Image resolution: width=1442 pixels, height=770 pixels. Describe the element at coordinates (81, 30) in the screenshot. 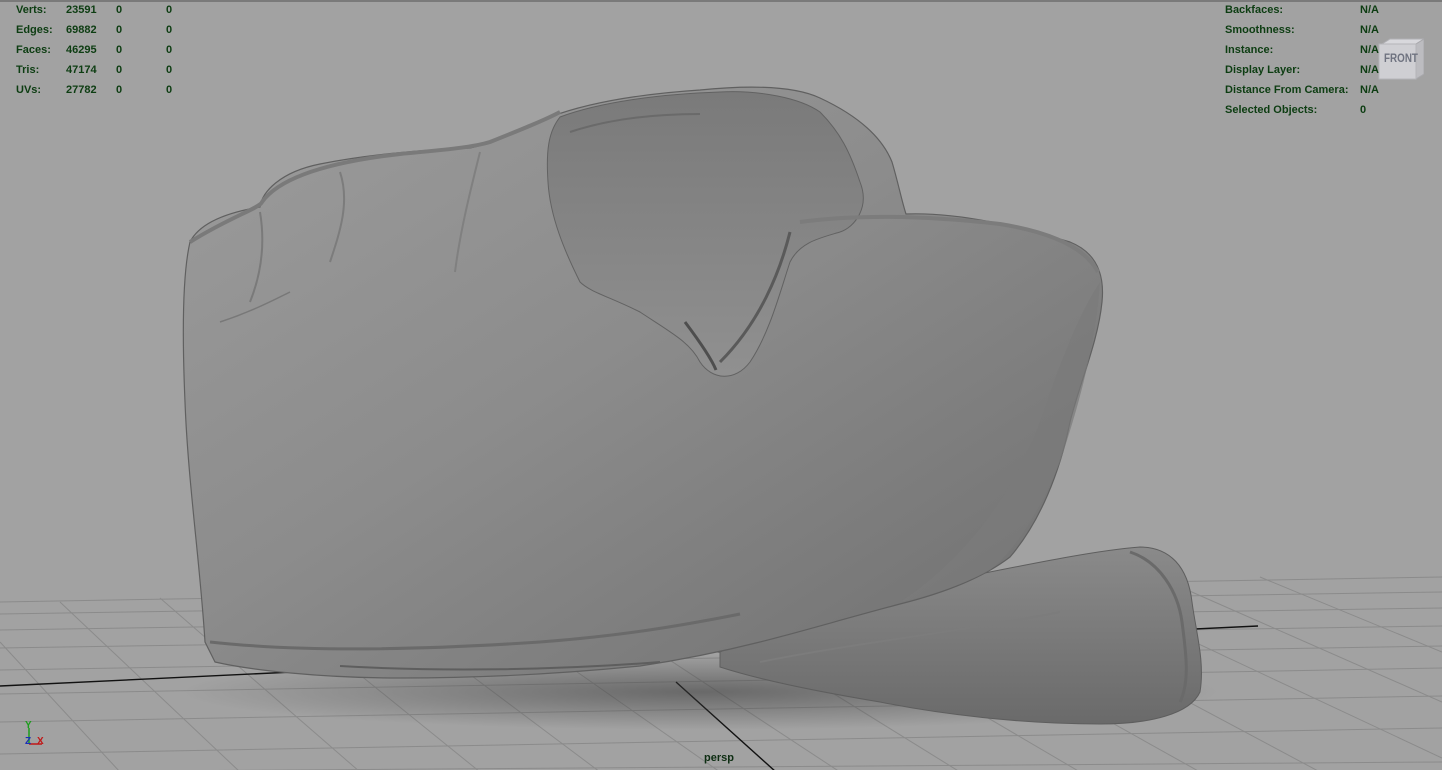

I see `hud-value: 69882` at that location.